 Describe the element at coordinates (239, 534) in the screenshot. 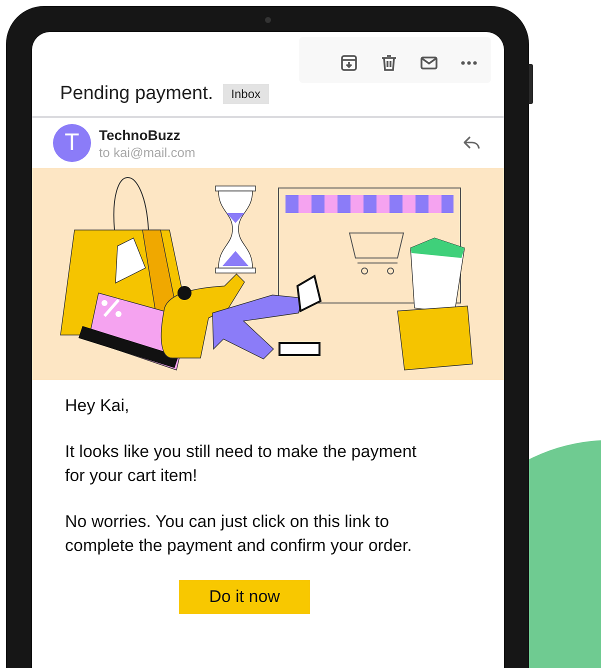

I see `email-paragraph: No worries. You can just click on this link to complete the payment and confirm your order.` at that location.